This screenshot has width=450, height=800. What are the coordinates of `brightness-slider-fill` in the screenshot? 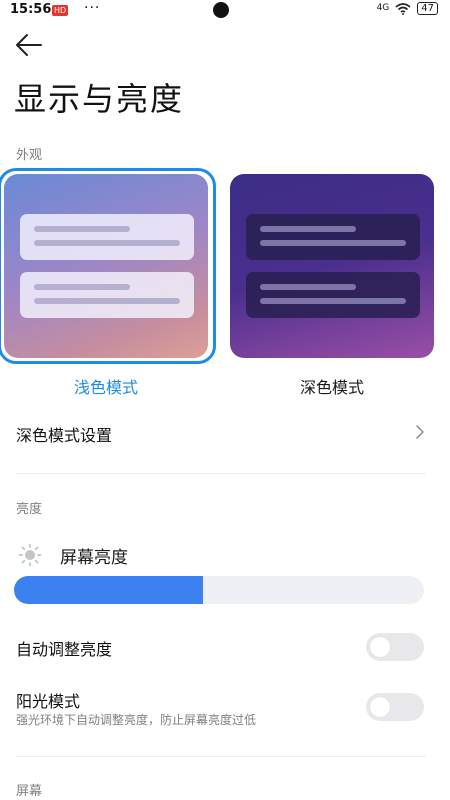 It's located at (108, 590).